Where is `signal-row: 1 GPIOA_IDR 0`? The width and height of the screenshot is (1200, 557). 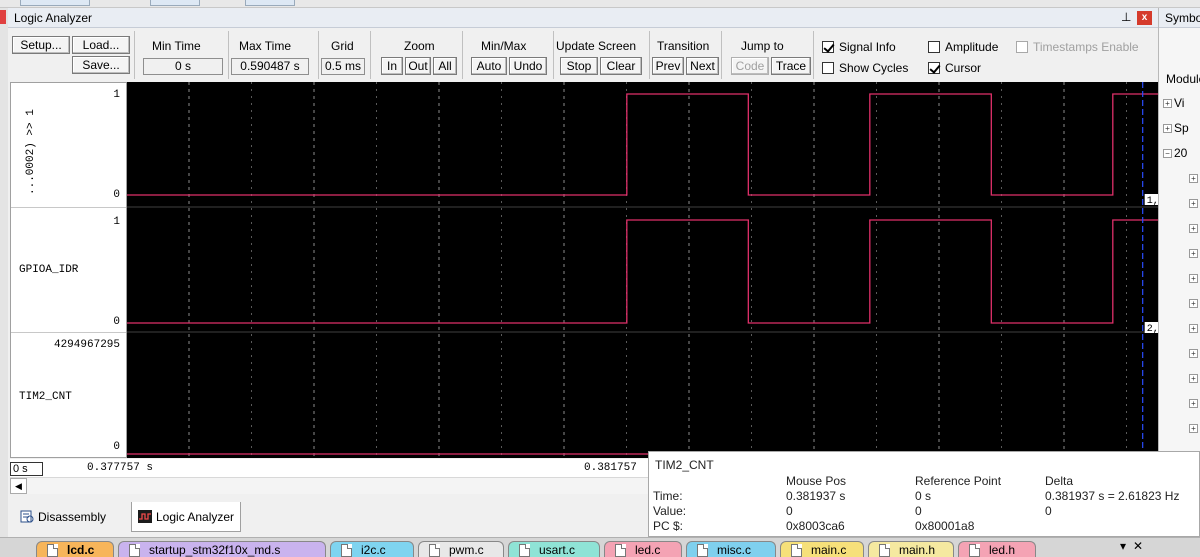 signal-row: 1 GPIOA_IDR 0 is located at coordinates (68, 270).